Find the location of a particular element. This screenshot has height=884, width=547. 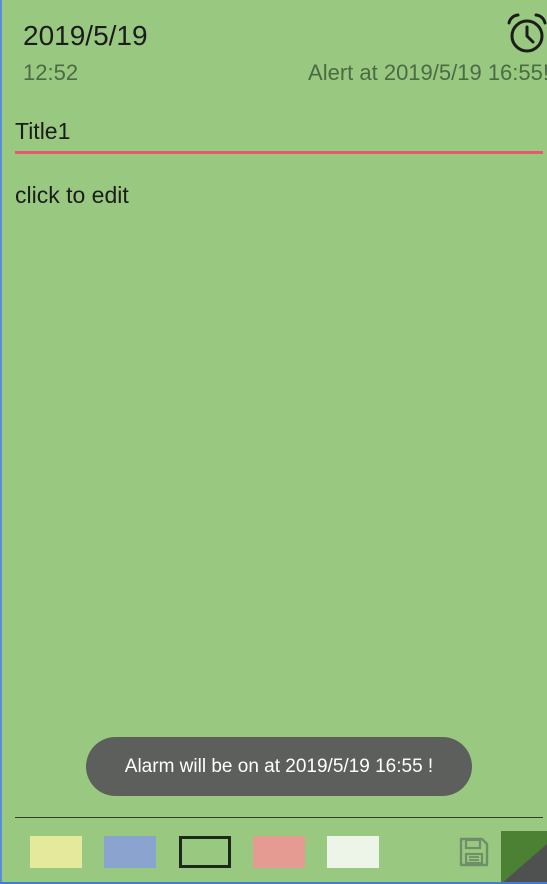

alarm-clock-icon is located at coordinates (526, 34).